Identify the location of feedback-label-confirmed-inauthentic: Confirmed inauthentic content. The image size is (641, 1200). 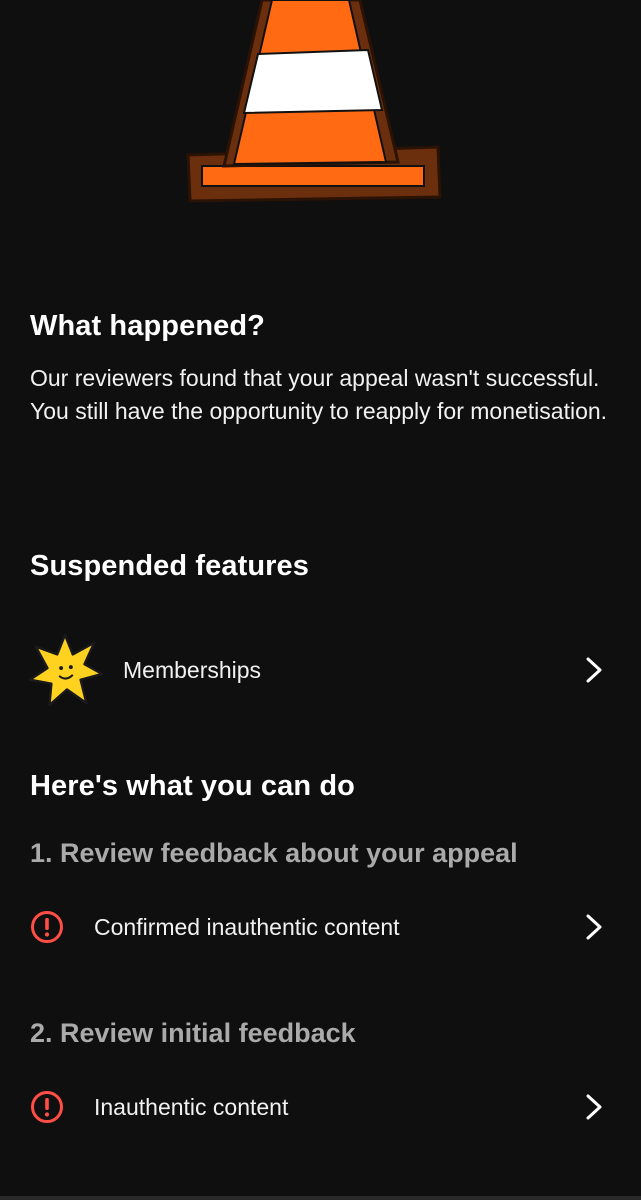
(247, 926).